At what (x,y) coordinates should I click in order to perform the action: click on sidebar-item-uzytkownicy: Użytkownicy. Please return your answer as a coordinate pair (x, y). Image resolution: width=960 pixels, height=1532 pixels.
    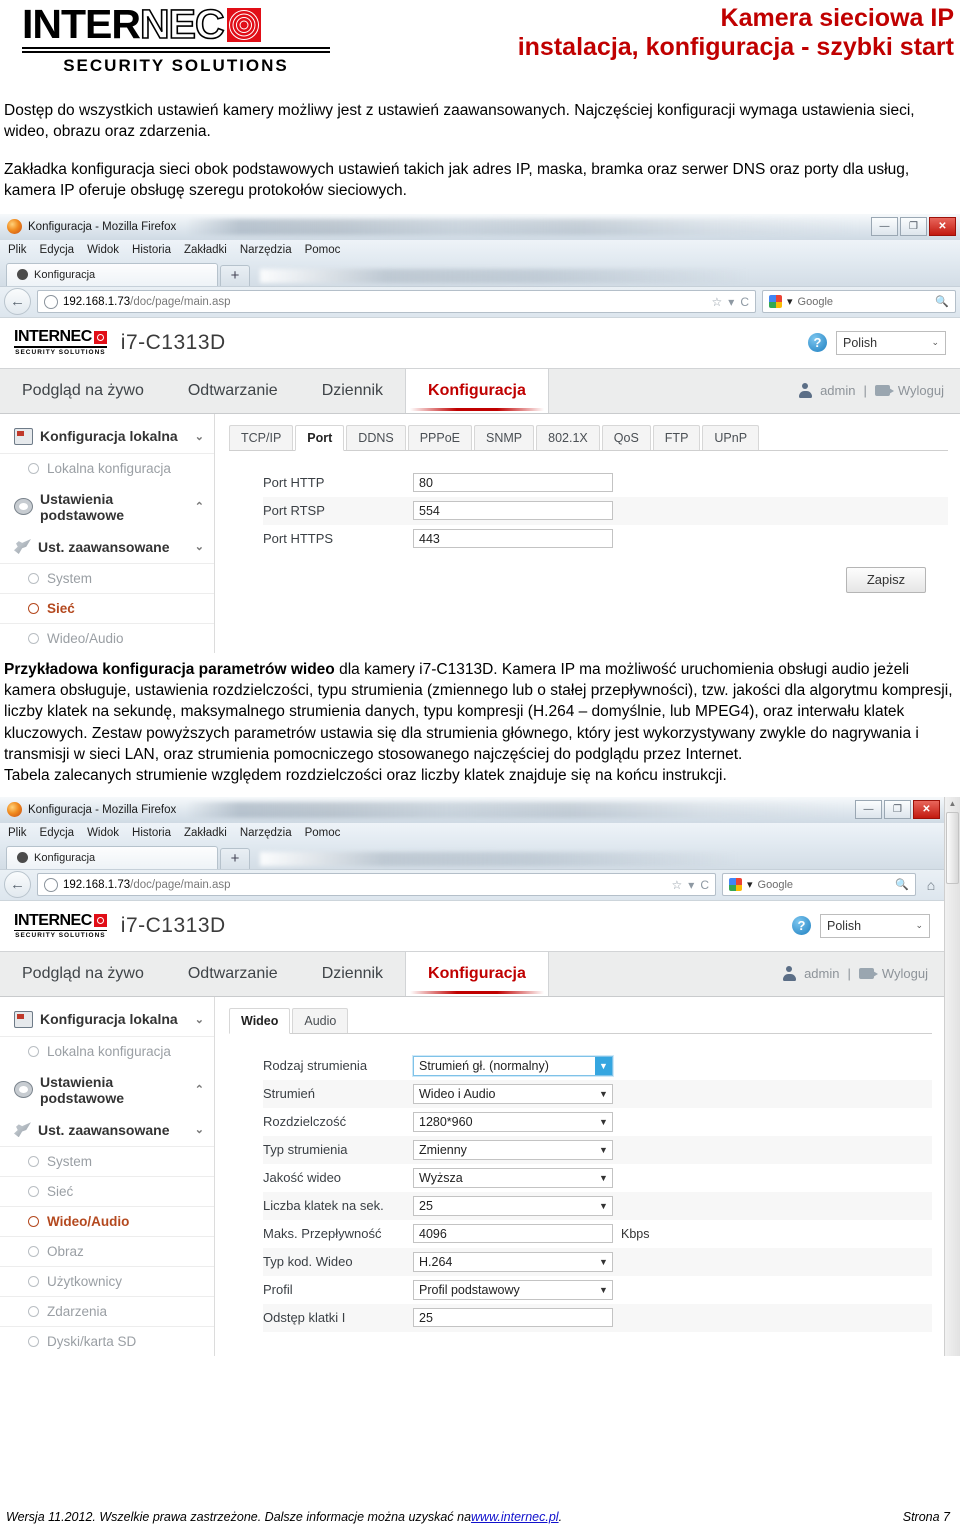
    Looking at the image, I should click on (107, 1280).